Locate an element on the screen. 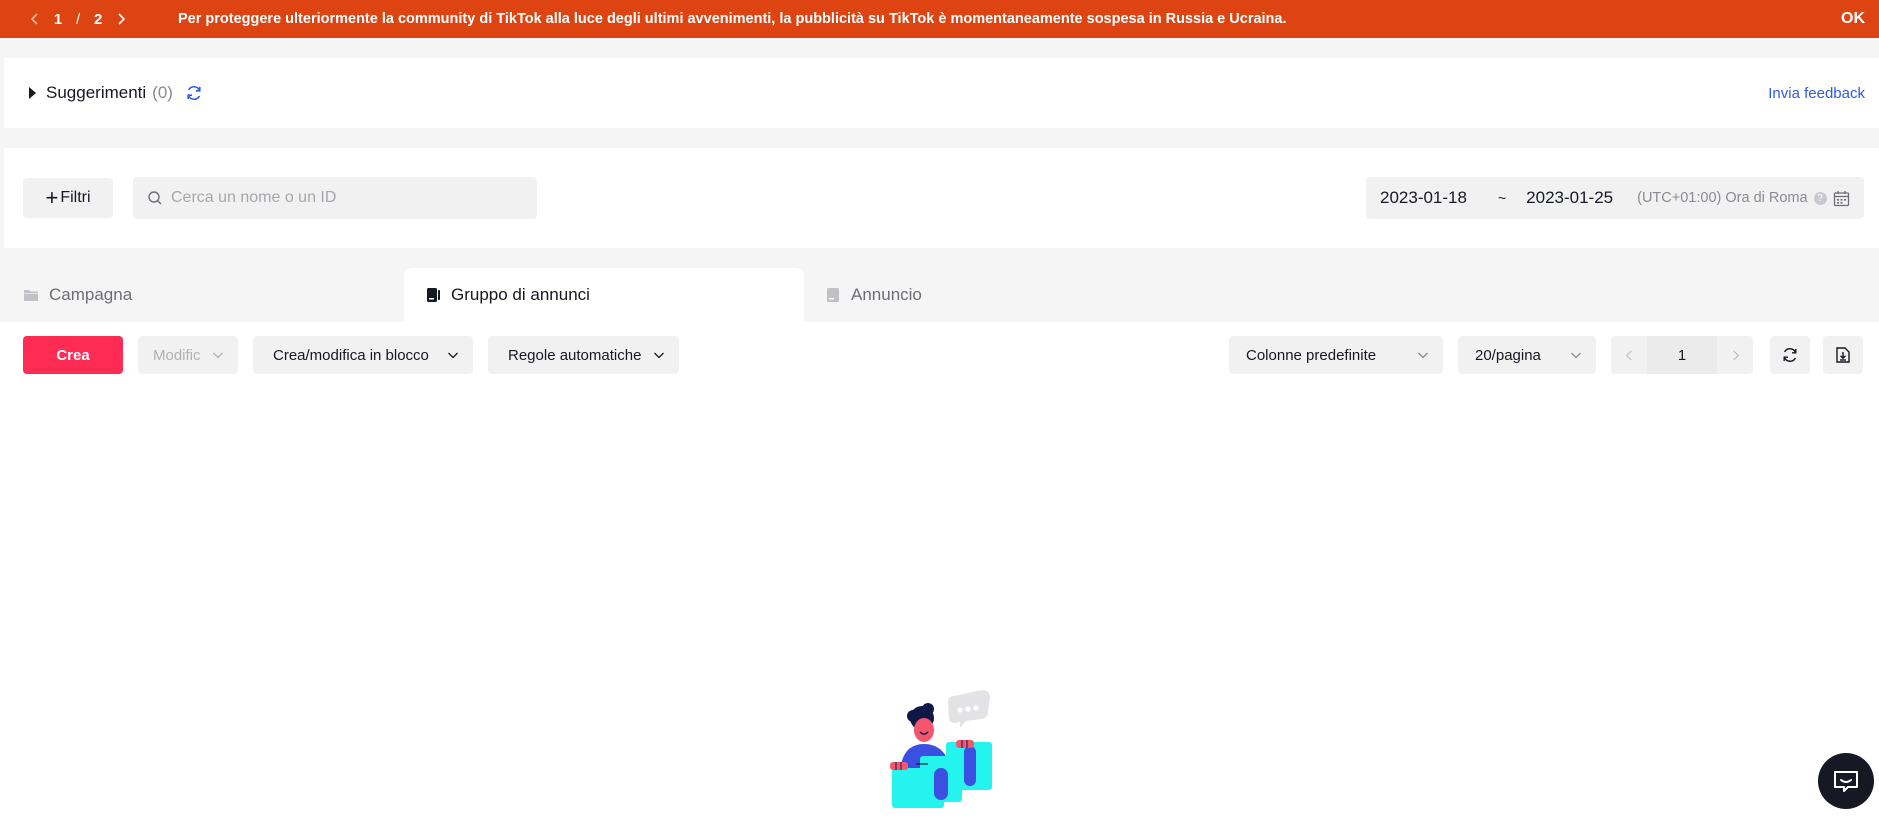 The height and width of the screenshot is (822, 1879). empty-state-illustration is located at coordinates (941, 749).